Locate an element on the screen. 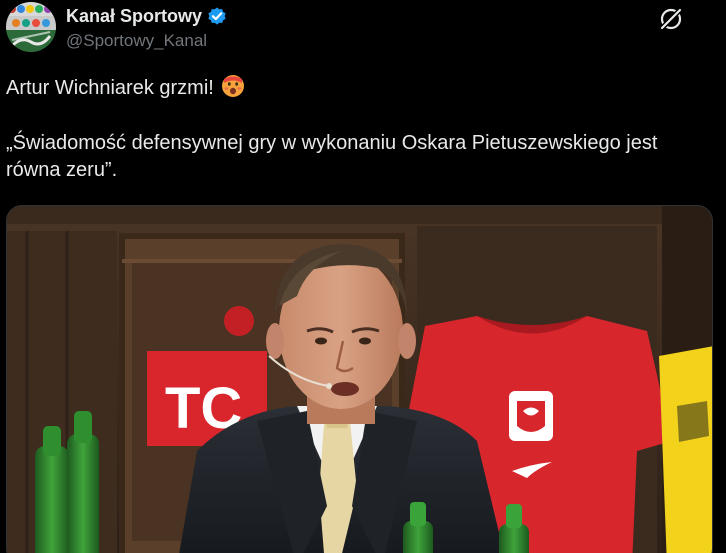 The height and width of the screenshot is (553, 726). verified-badge-icon is located at coordinates (217, 16).